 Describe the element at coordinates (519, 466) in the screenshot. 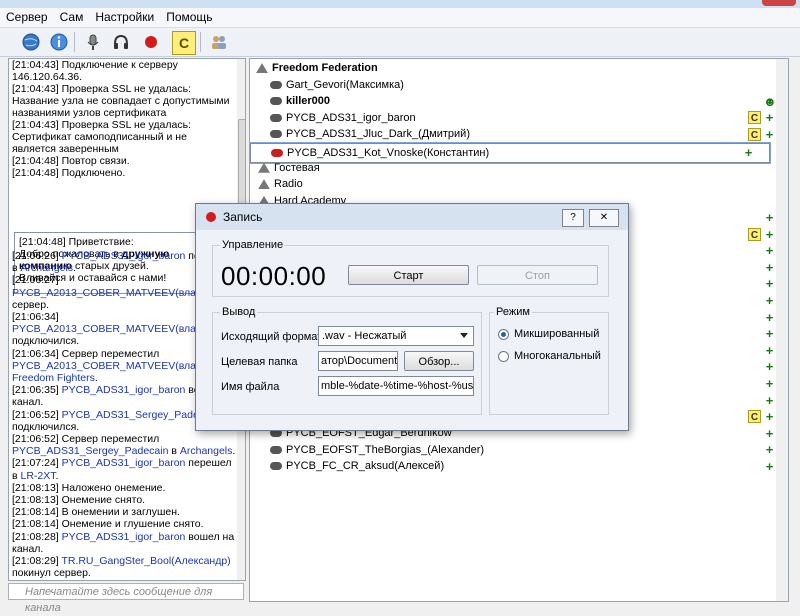

I see `user-item: PYCB_FC_CR_aksud(Алексей) +` at that location.